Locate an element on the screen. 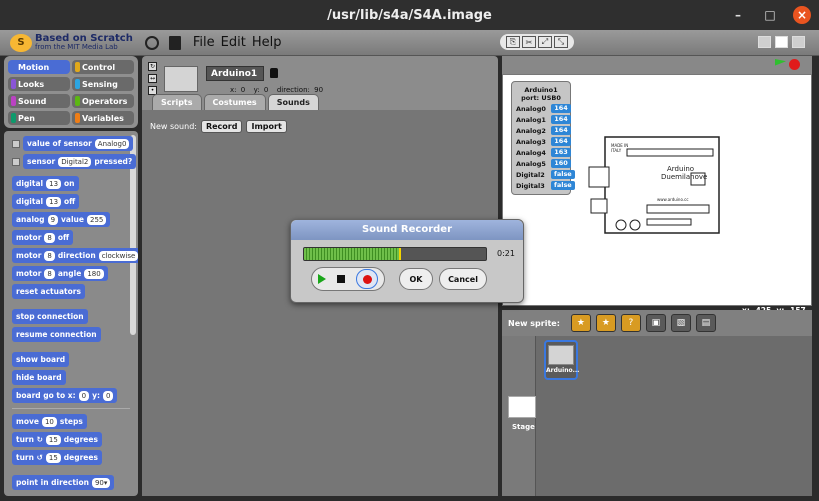  rotate-all-icon: ↻ is located at coordinates (152, 66).